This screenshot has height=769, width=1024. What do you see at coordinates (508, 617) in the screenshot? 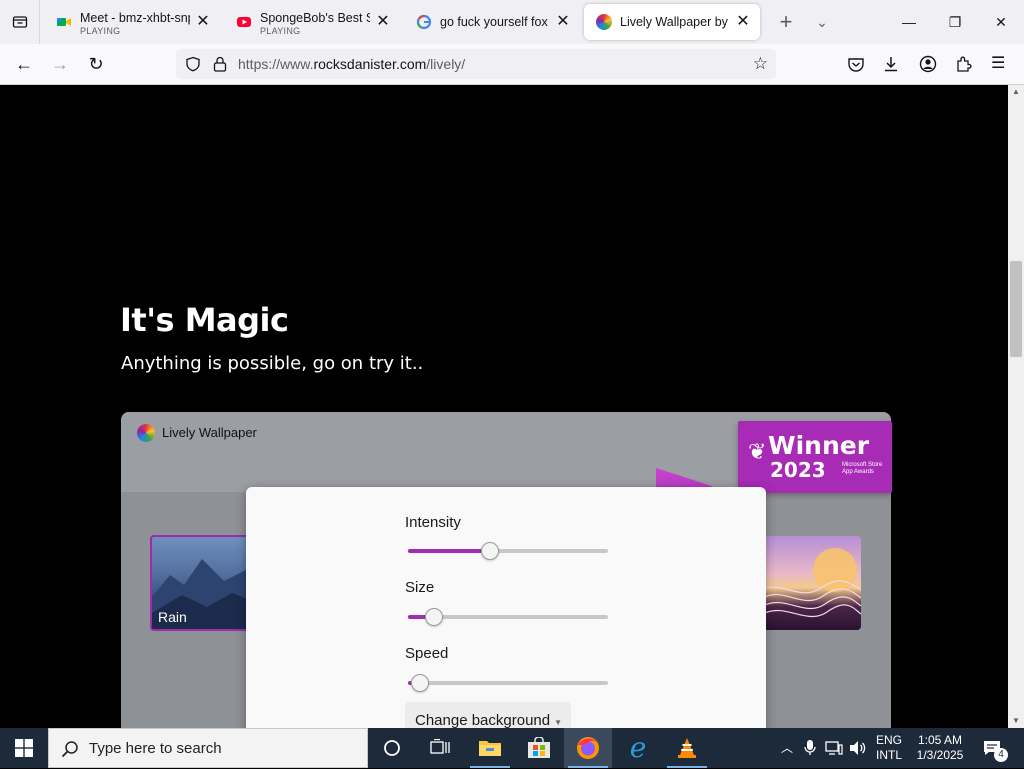
I see `size-slider` at bounding box center [508, 617].